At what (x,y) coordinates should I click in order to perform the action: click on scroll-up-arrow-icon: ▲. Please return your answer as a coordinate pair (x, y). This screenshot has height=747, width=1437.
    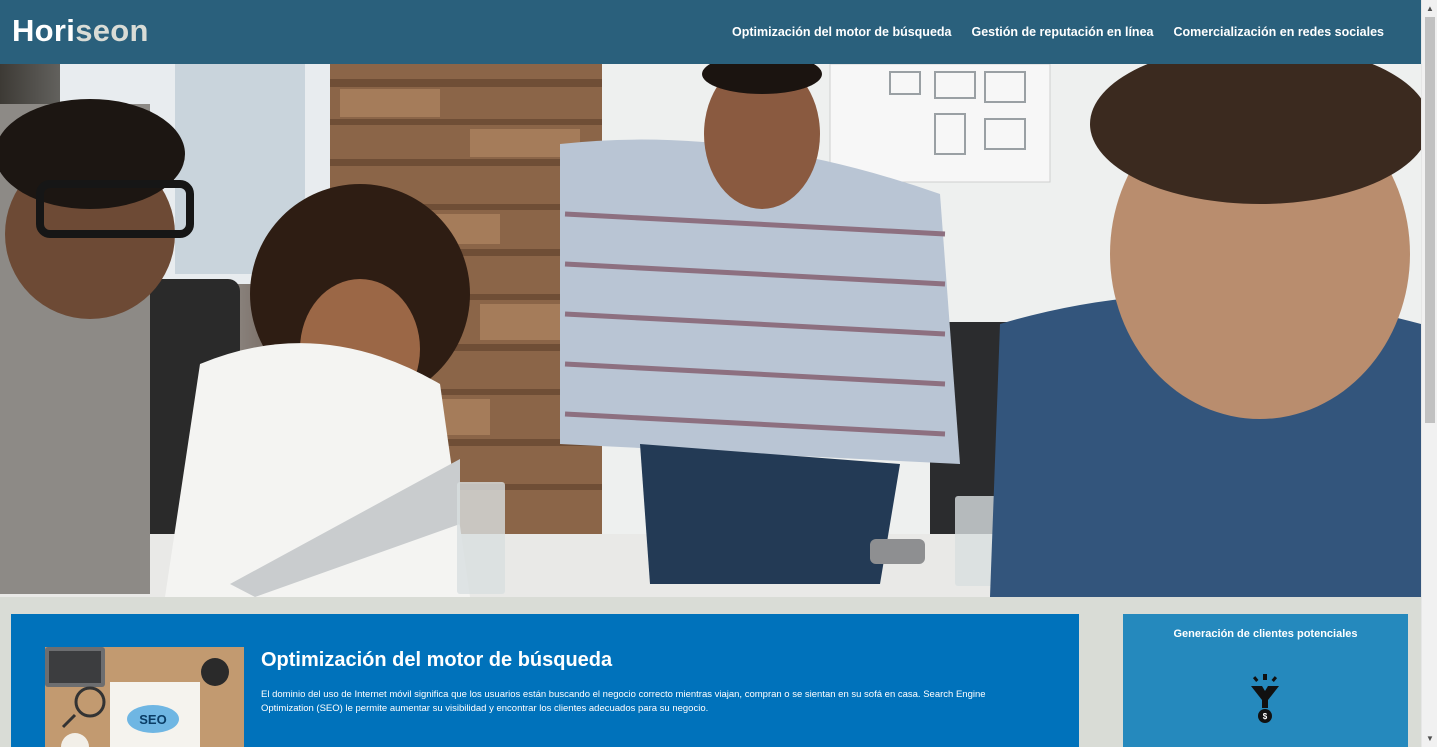
    Looking at the image, I should click on (1429, 8).